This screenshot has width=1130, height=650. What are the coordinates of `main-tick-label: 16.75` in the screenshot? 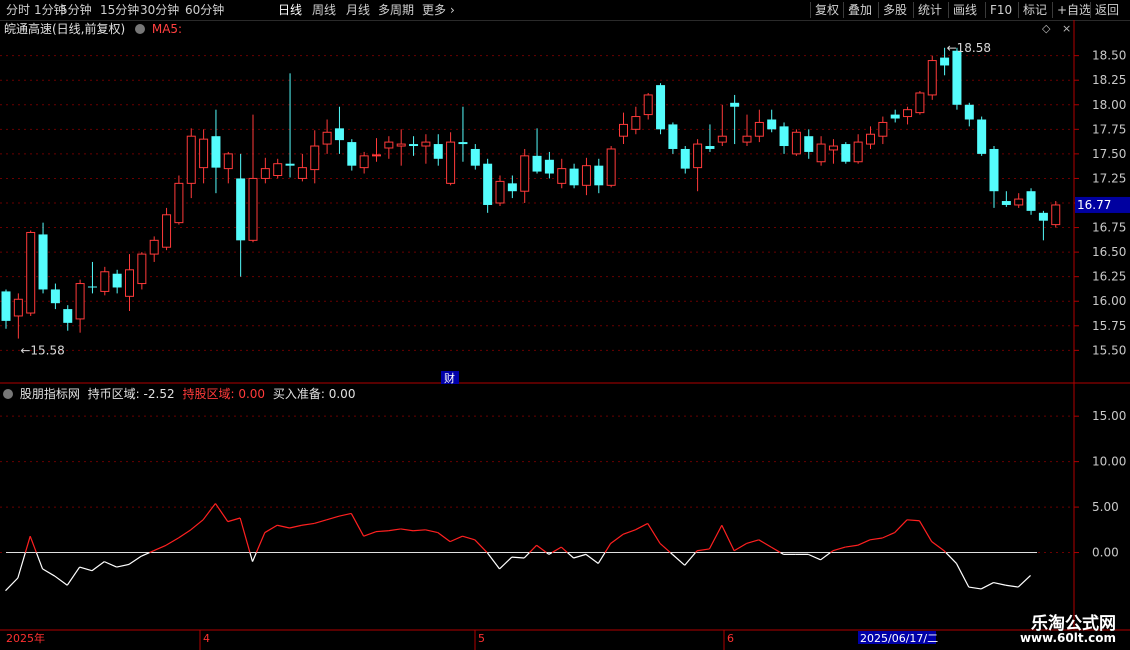 It's located at (1109, 228).